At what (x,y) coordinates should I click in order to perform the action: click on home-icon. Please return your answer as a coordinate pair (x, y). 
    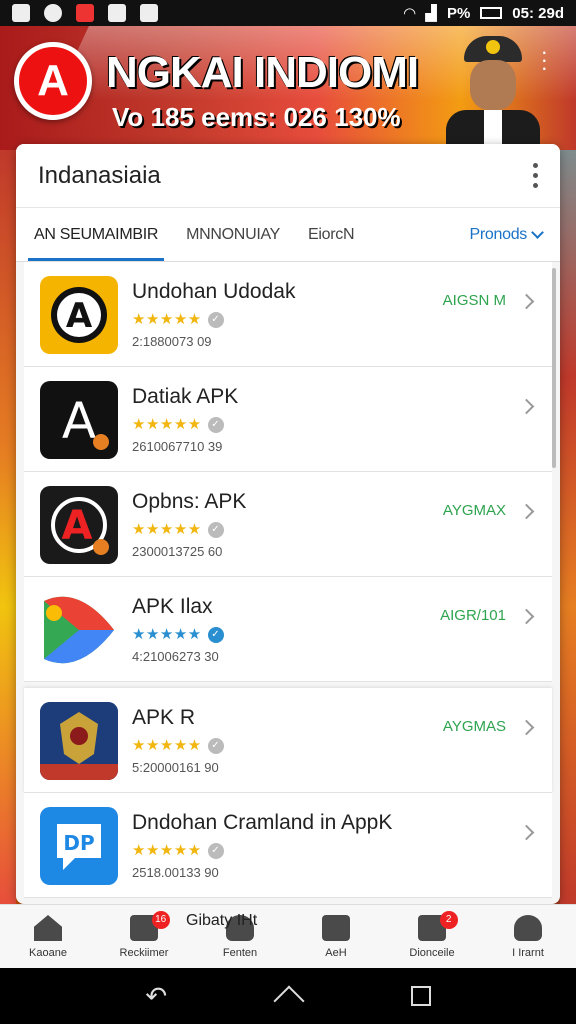
    Looking at the image, I should click on (48, 928).